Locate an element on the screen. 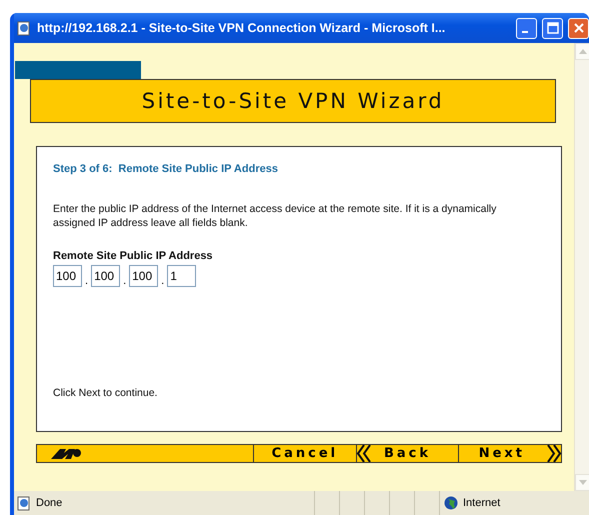 The image size is (589, 515). minimize-button is located at coordinates (526, 28).